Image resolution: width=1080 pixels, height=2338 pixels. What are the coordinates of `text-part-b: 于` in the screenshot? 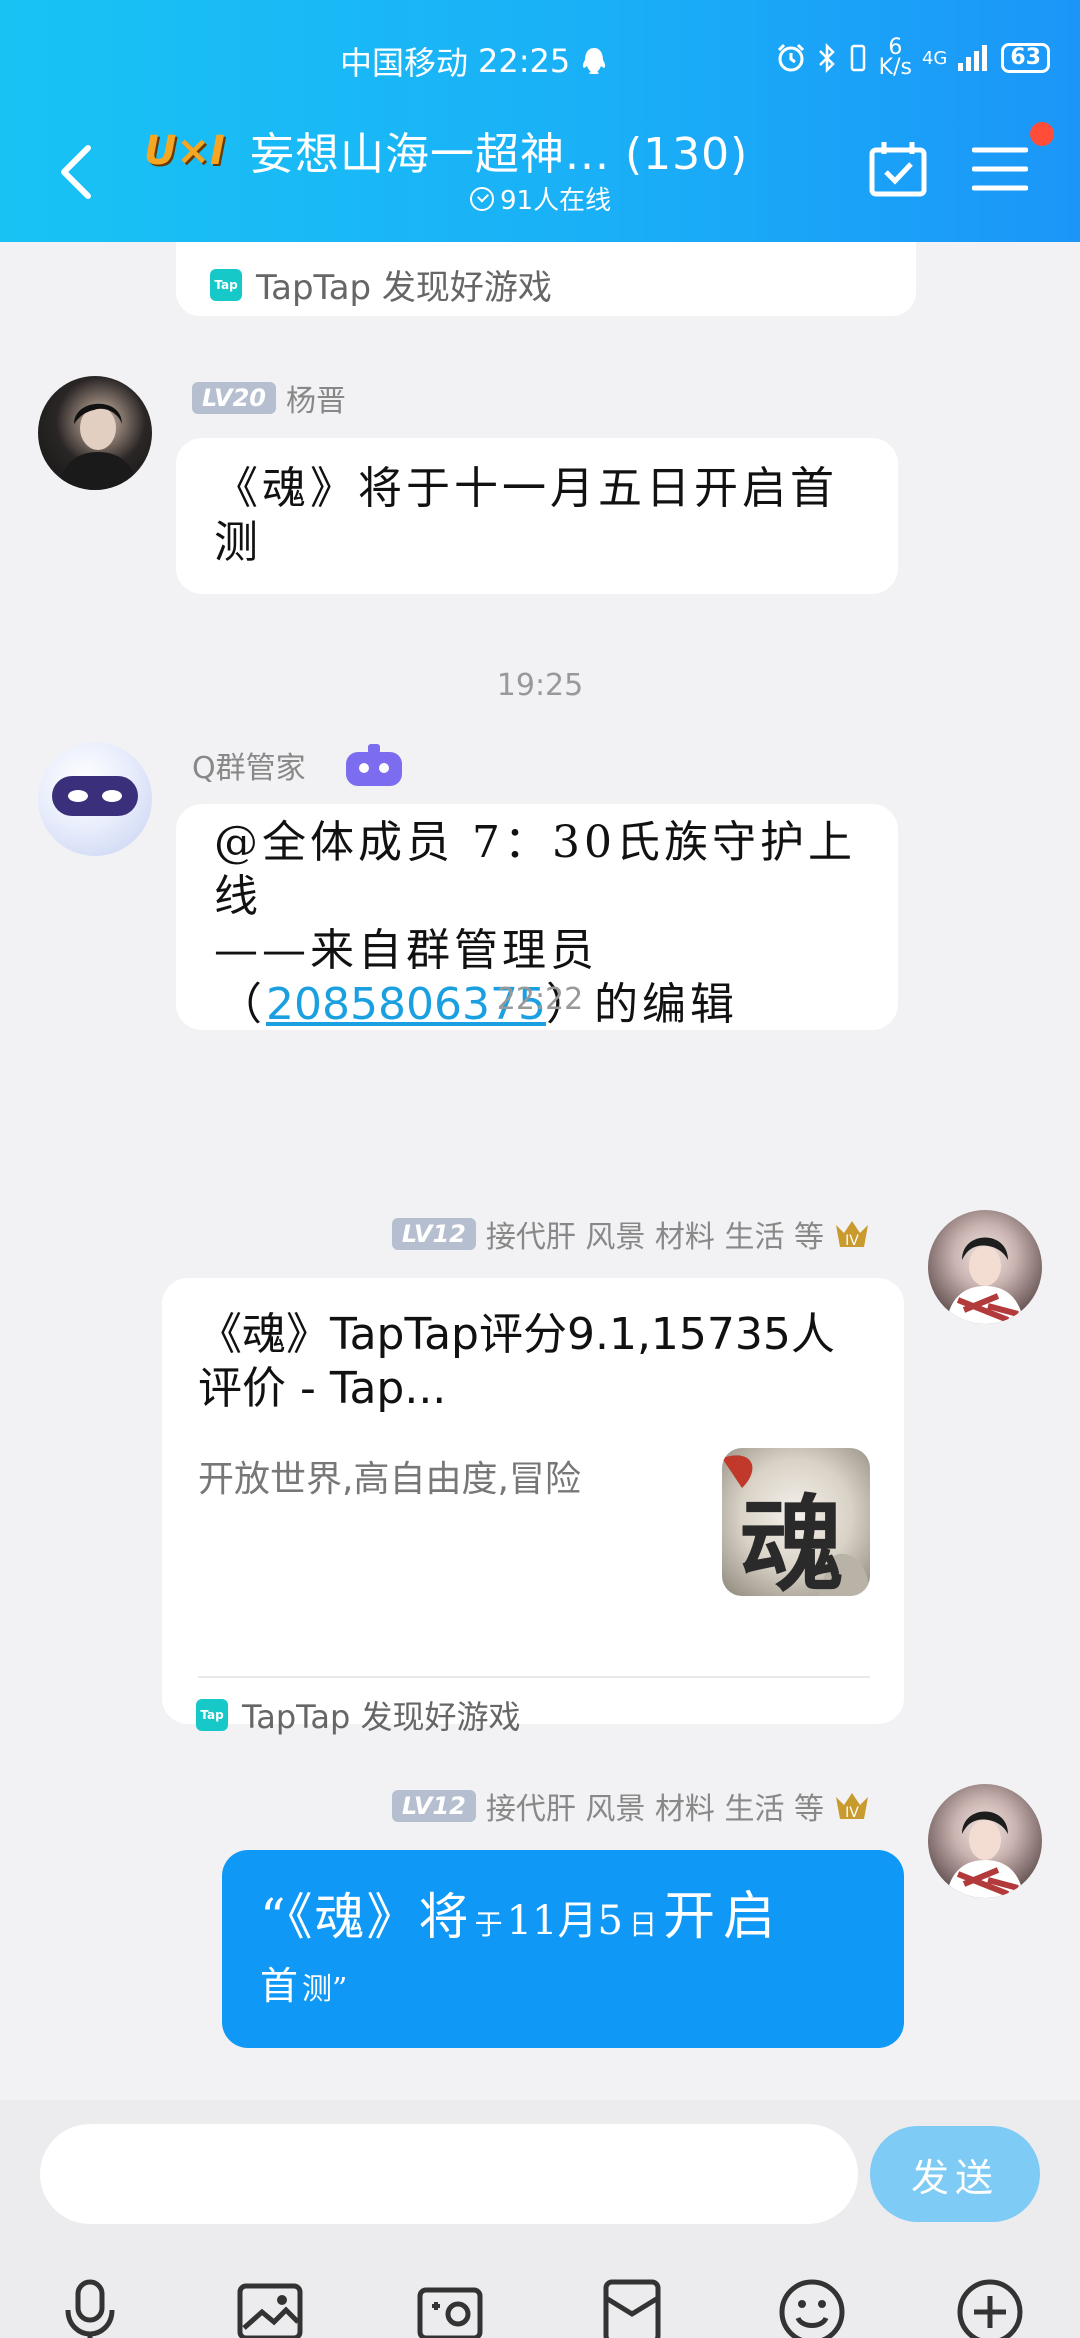 It's located at (488, 1924).